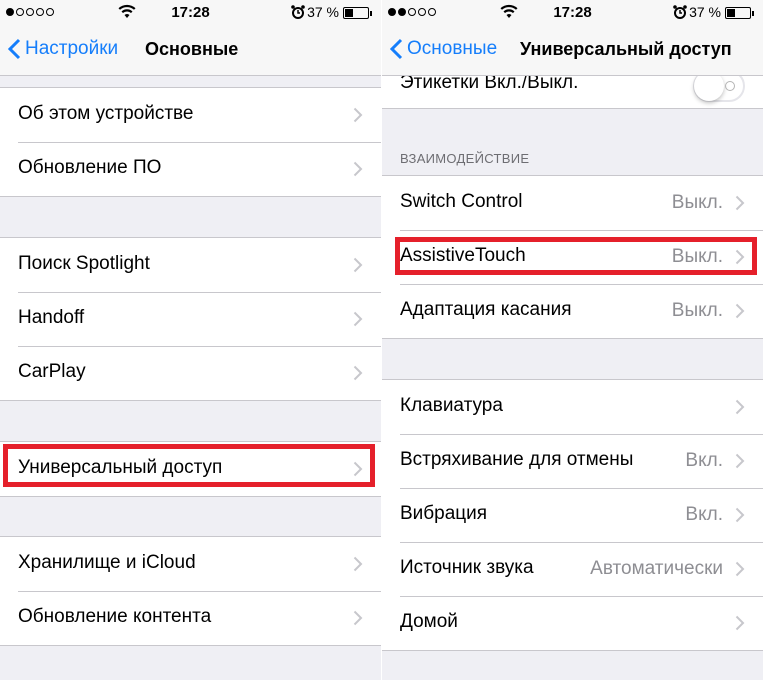 This screenshot has width=763, height=680. Describe the element at coordinates (452, 48) in the screenshot. I see `back-button-label: Основные` at that location.